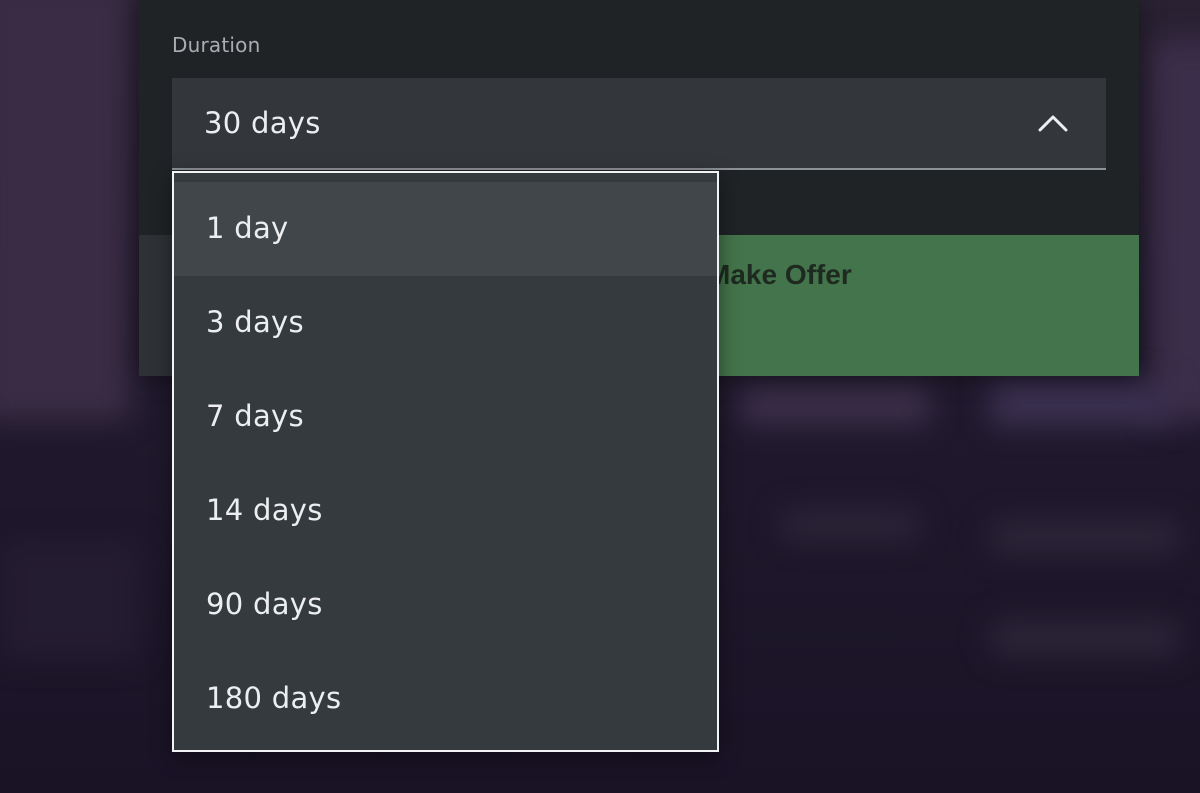 Image resolution: width=1200 pixels, height=793 pixels. What do you see at coordinates (264, 604) in the screenshot?
I see `option-label: 90 days` at bounding box center [264, 604].